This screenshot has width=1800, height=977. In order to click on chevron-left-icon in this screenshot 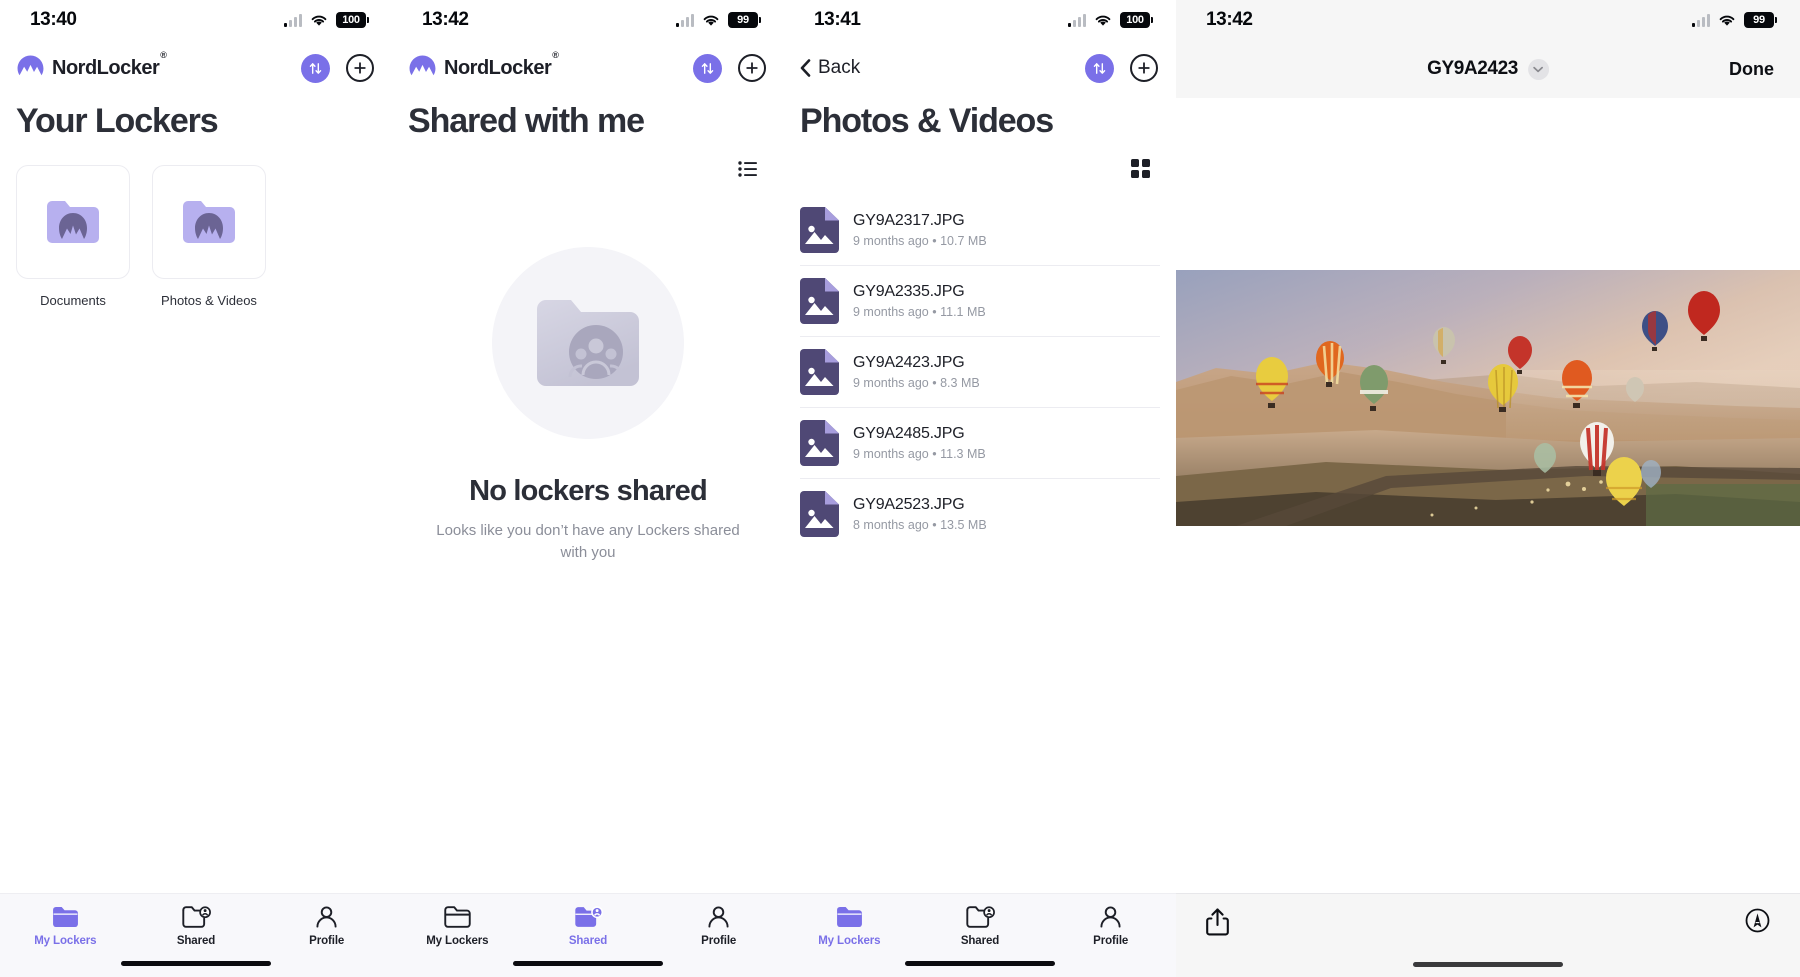, I will do `click(805, 68)`.